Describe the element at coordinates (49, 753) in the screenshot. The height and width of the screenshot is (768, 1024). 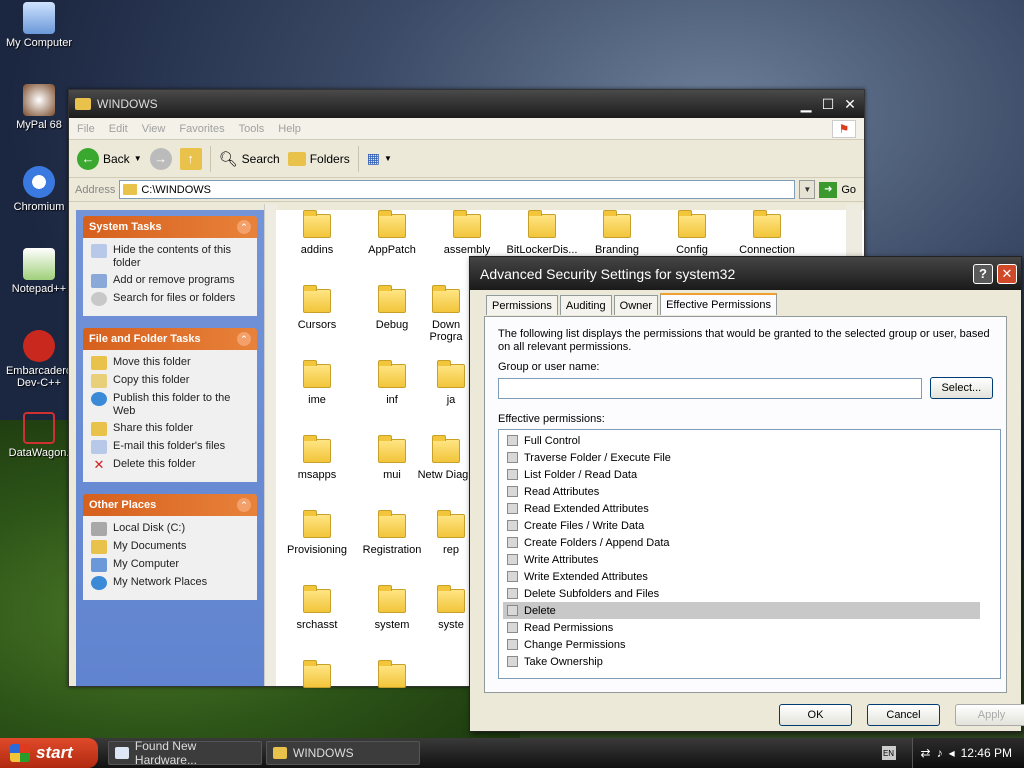
I see `start-button: start` at that location.